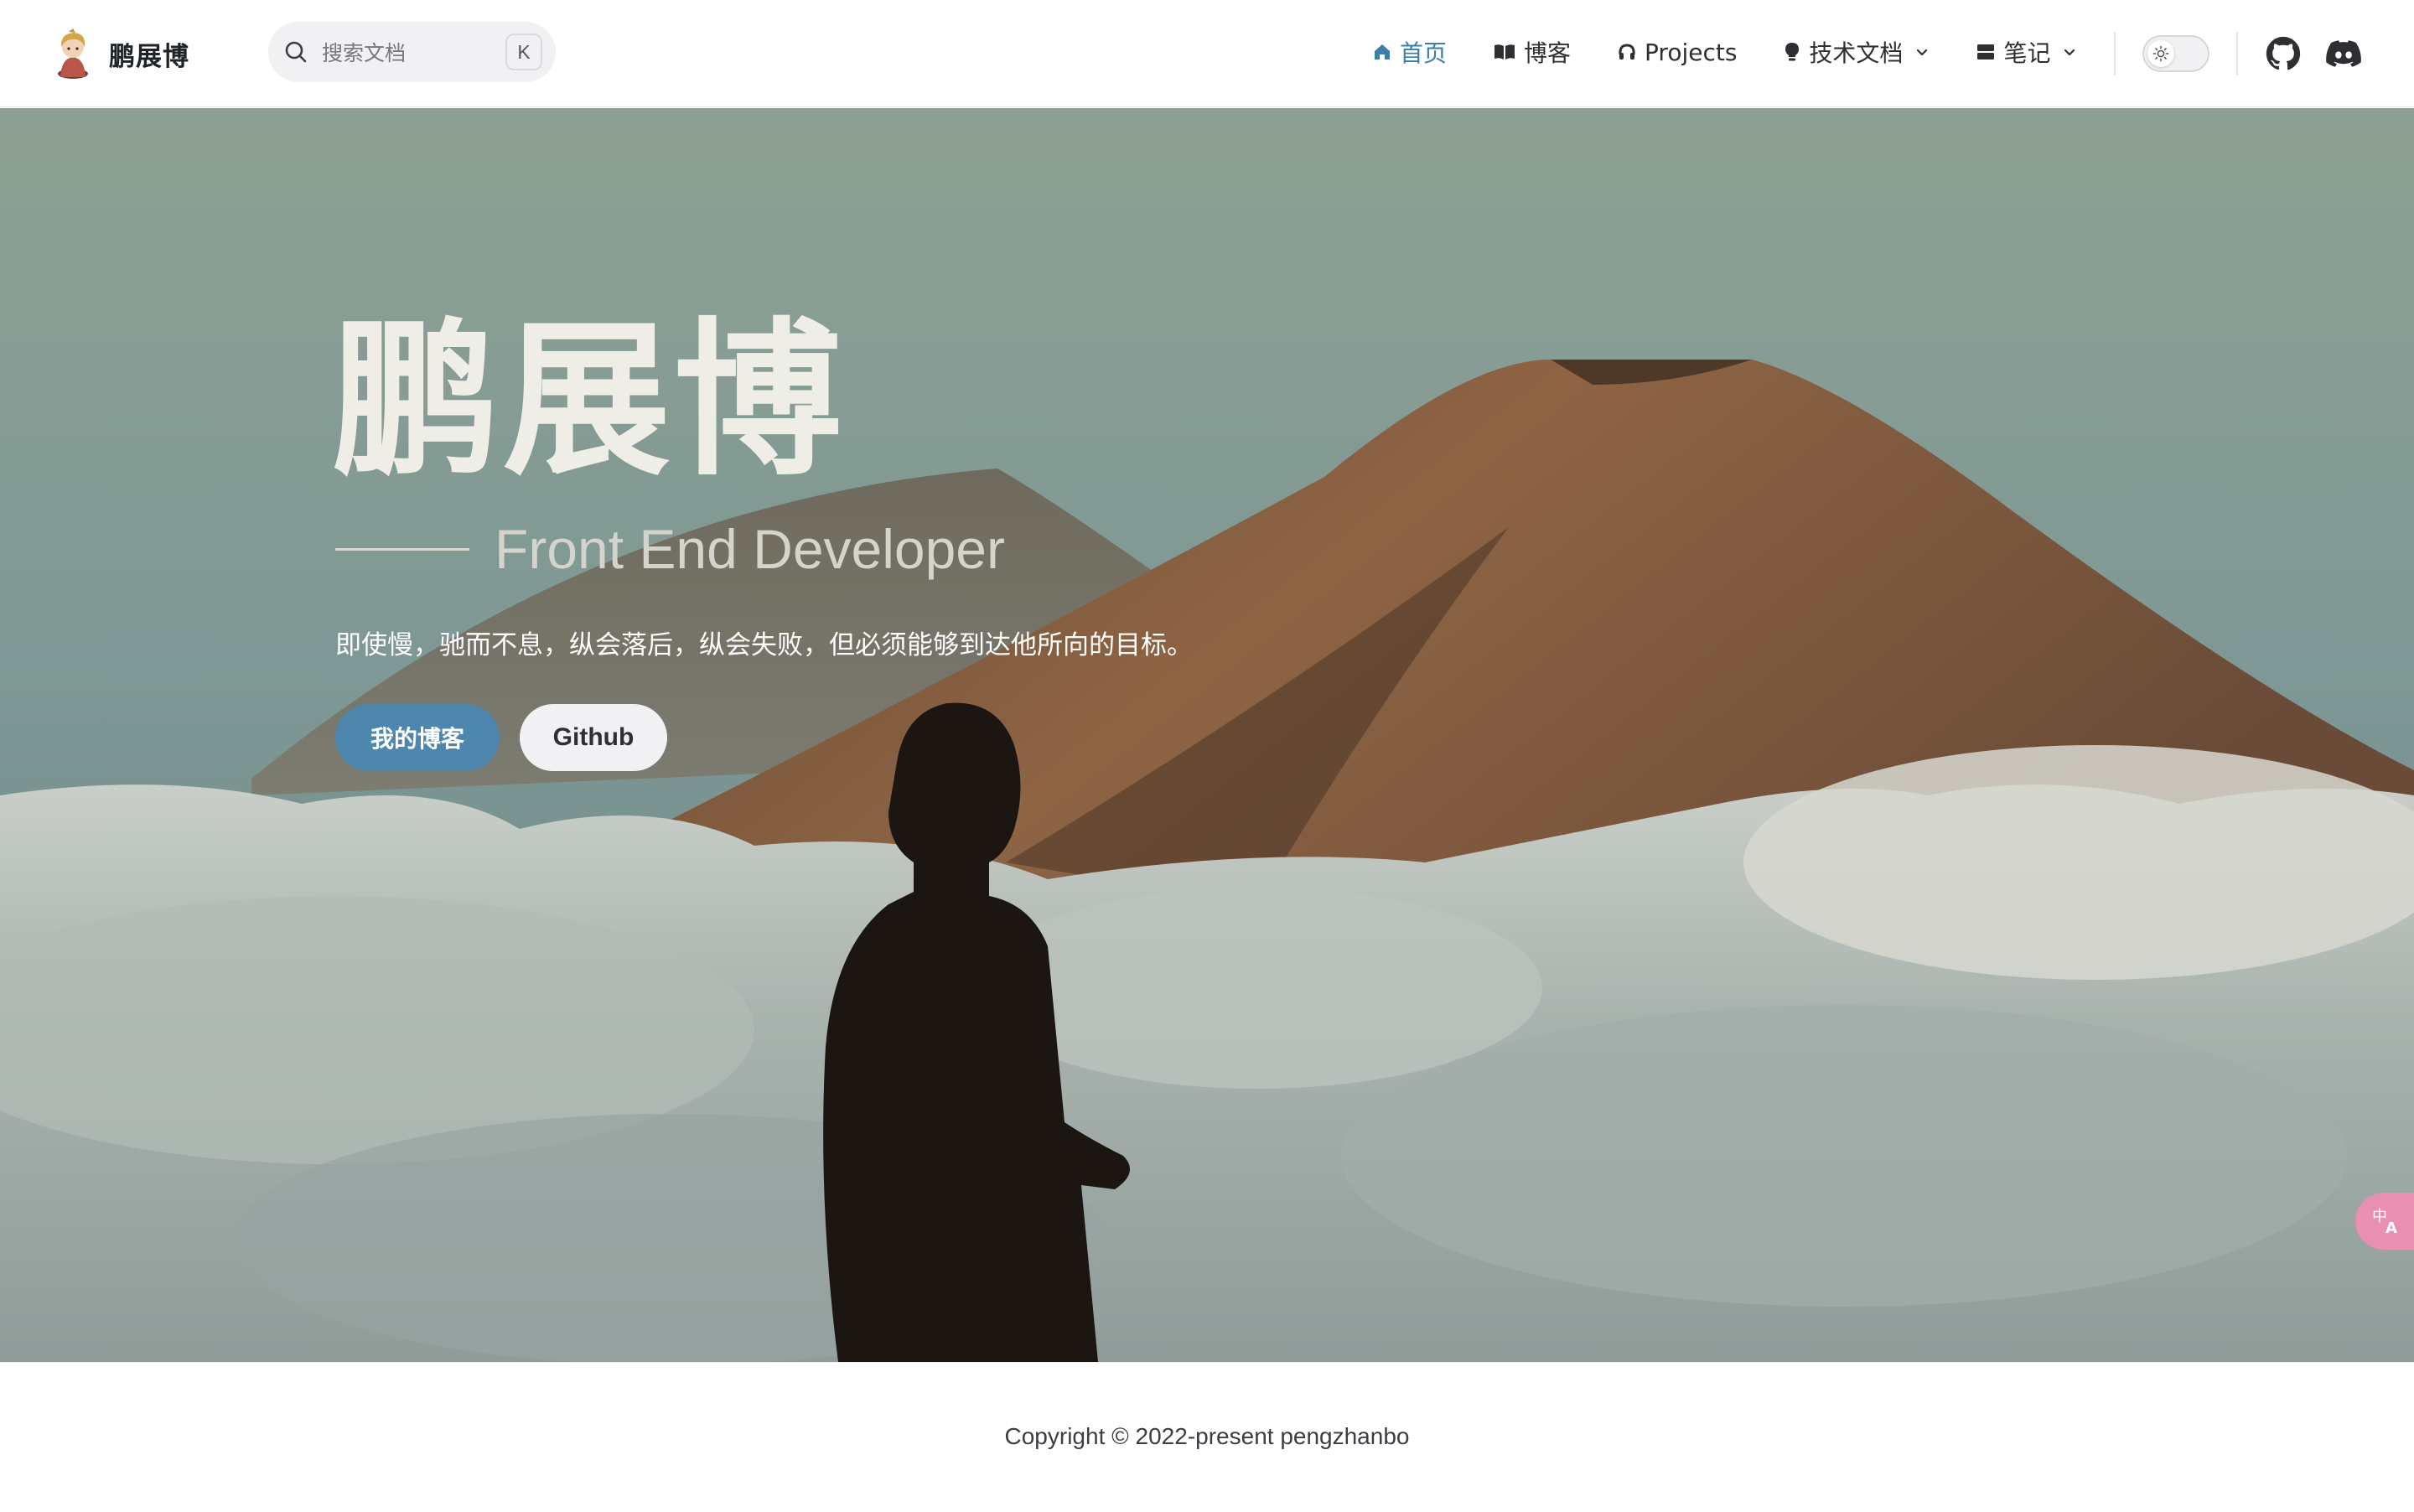  Describe the element at coordinates (1793, 52) in the screenshot. I see `lightbulb-icon` at that location.